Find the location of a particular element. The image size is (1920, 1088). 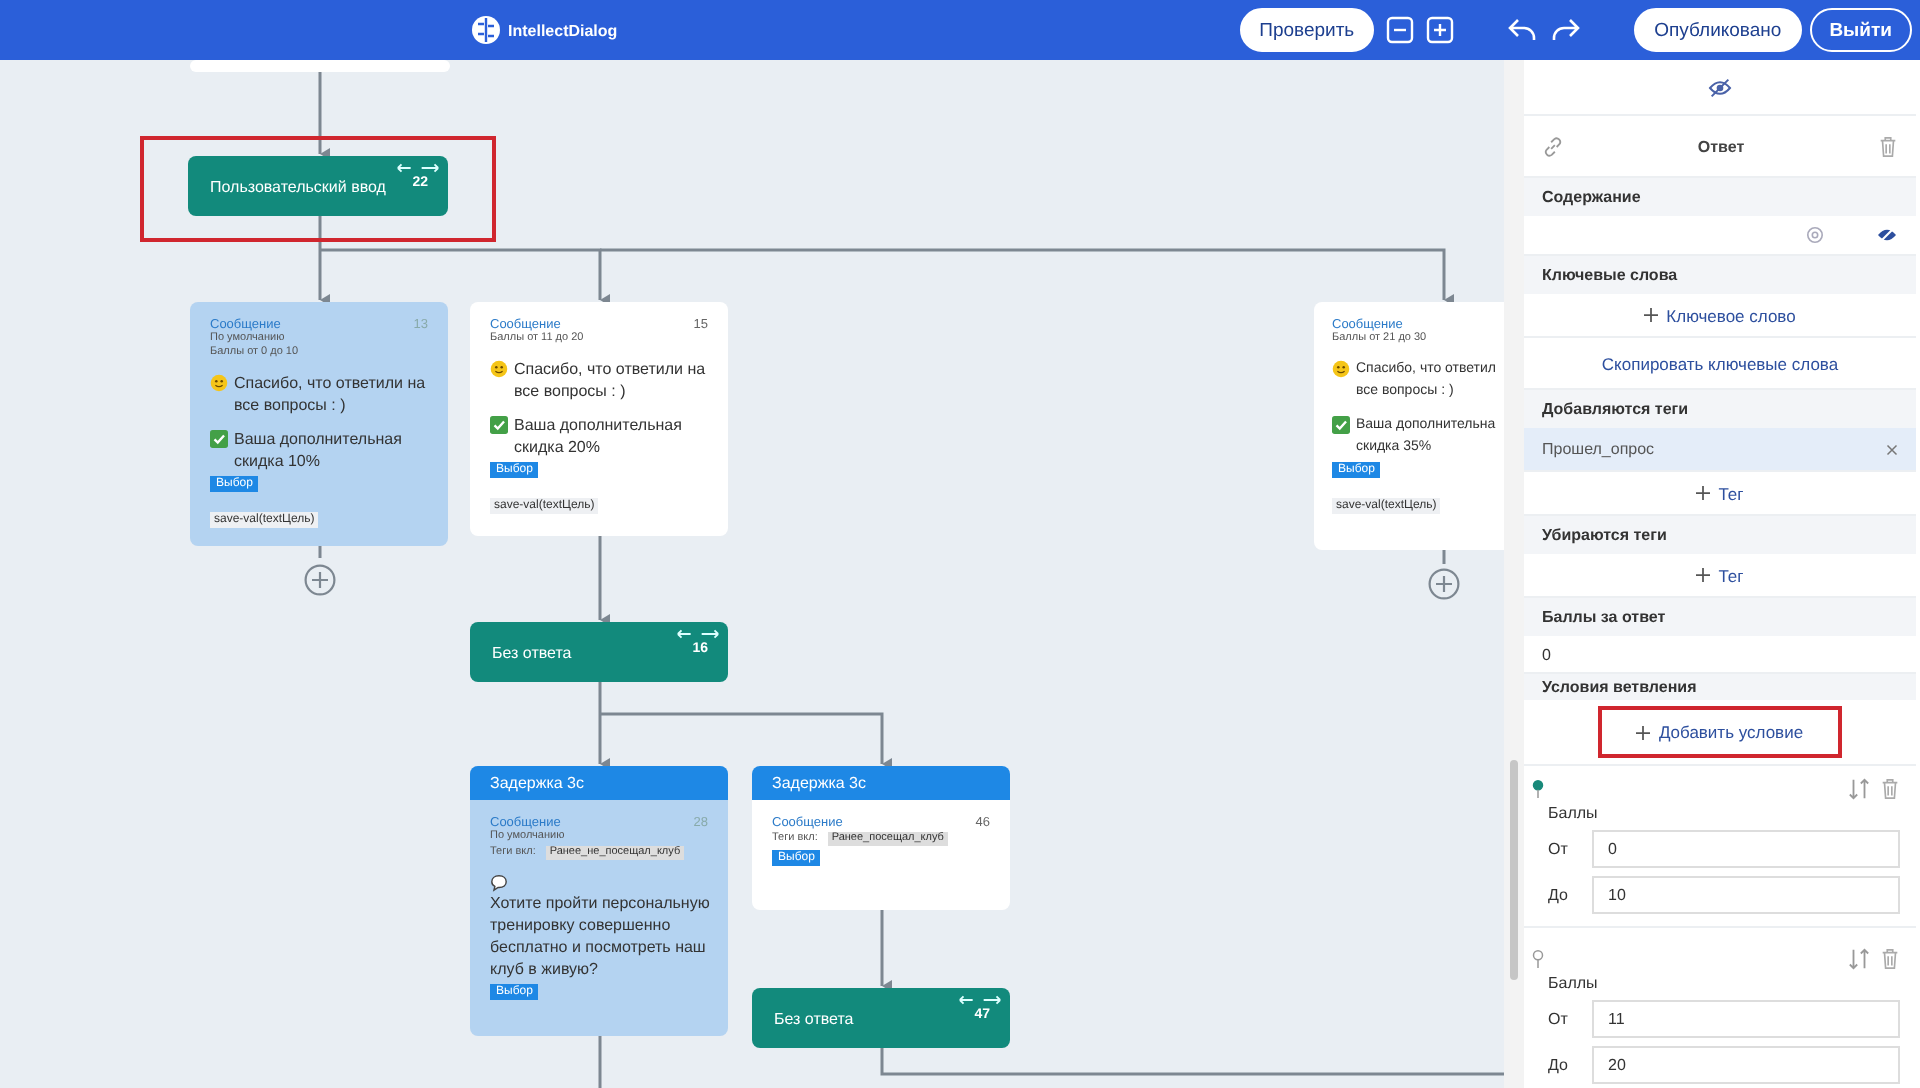

exit-button: Выйти is located at coordinates (1860, 30).